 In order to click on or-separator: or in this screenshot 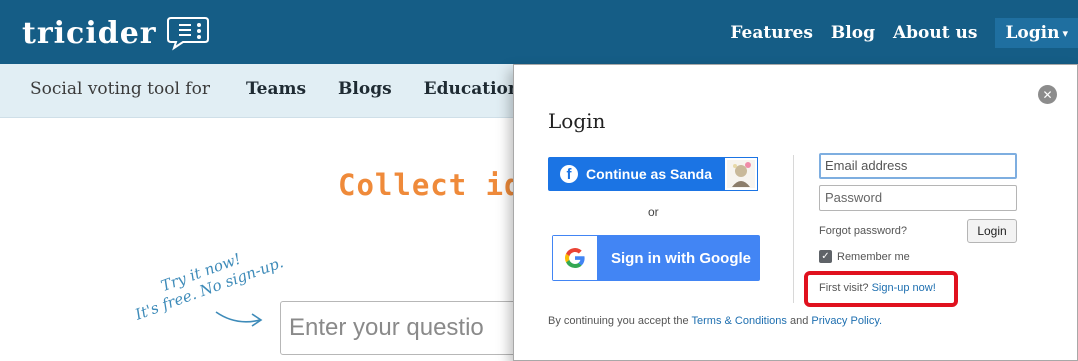, I will do `click(653, 212)`.